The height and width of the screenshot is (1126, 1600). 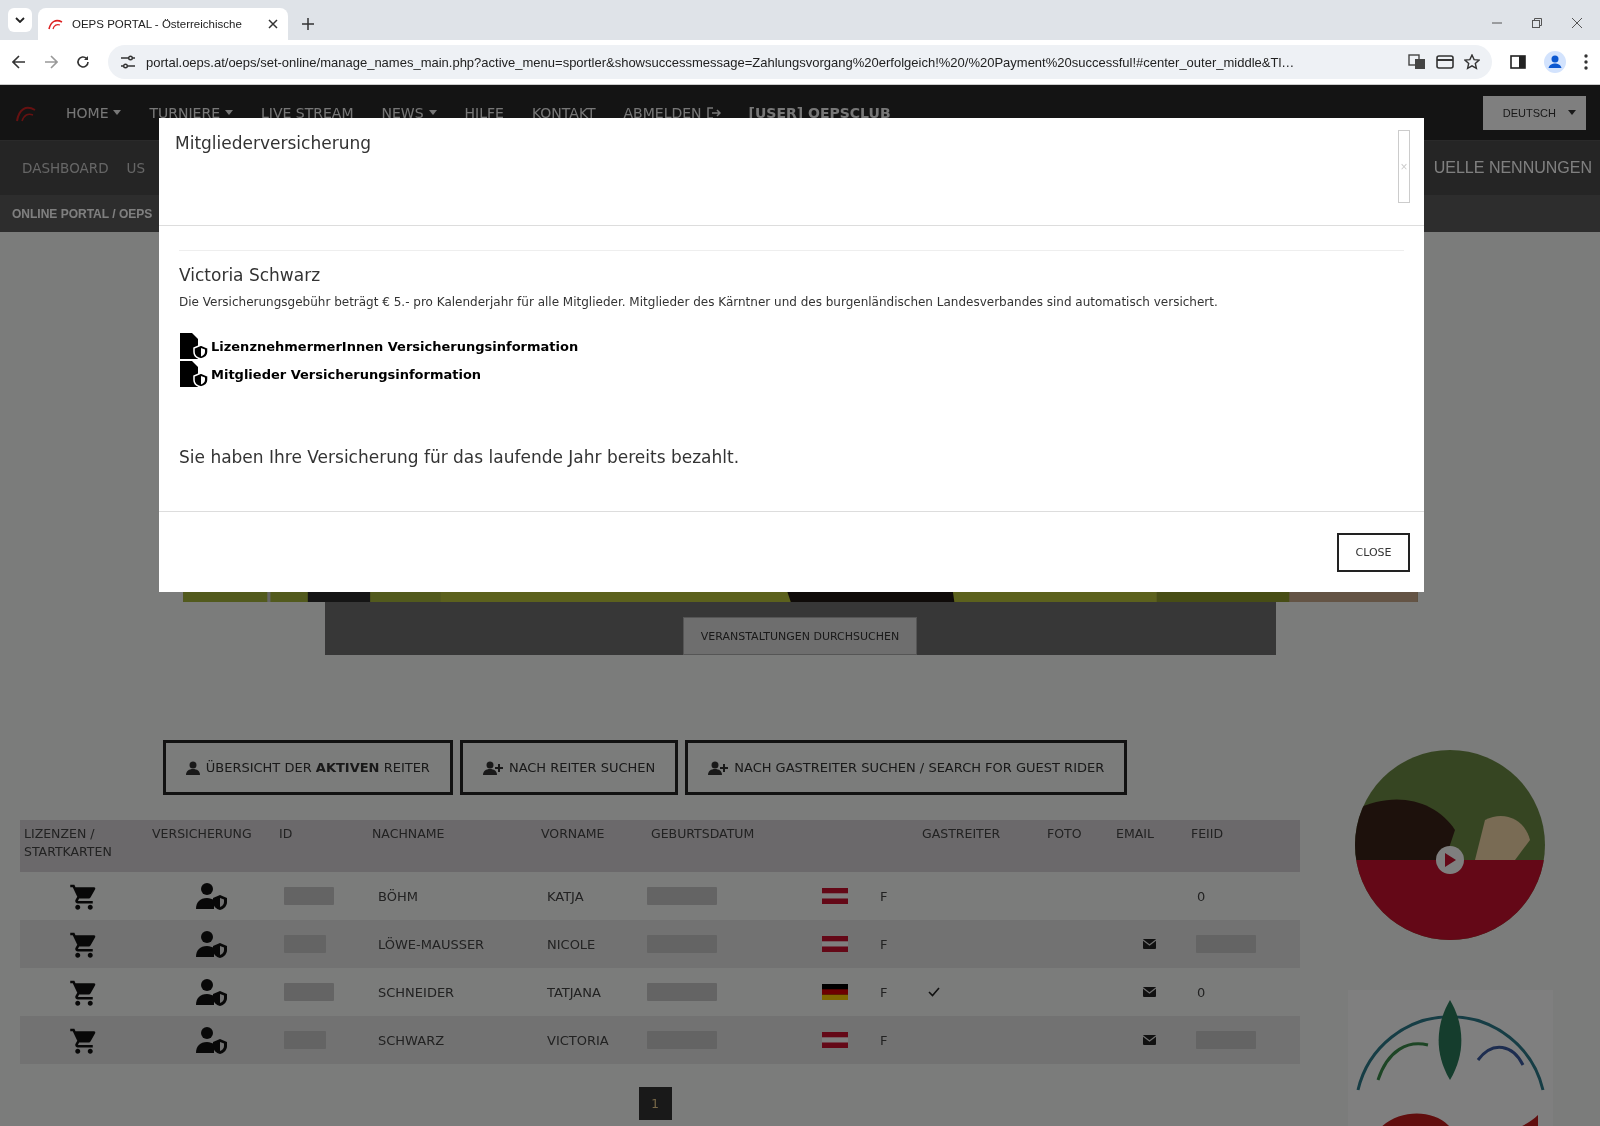 What do you see at coordinates (800, 636) in the screenshot?
I see `search-events-button: VERANSTALTUNGEN DURCHSUCHEN` at bounding box center [800, 636].